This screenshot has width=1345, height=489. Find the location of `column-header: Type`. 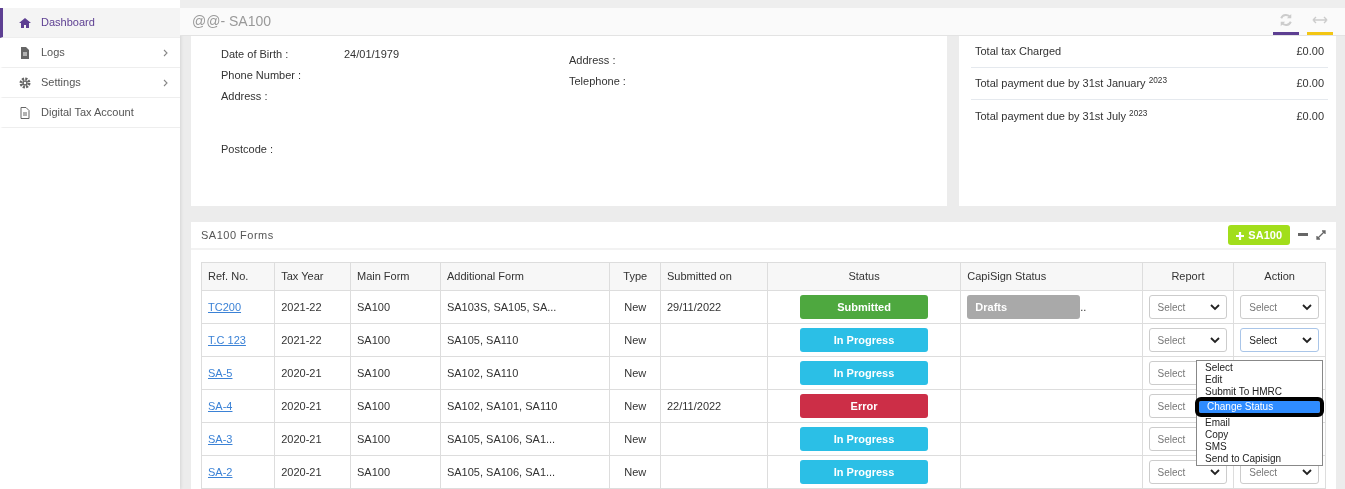

column-header: Type is located at coordinates (635, 276).